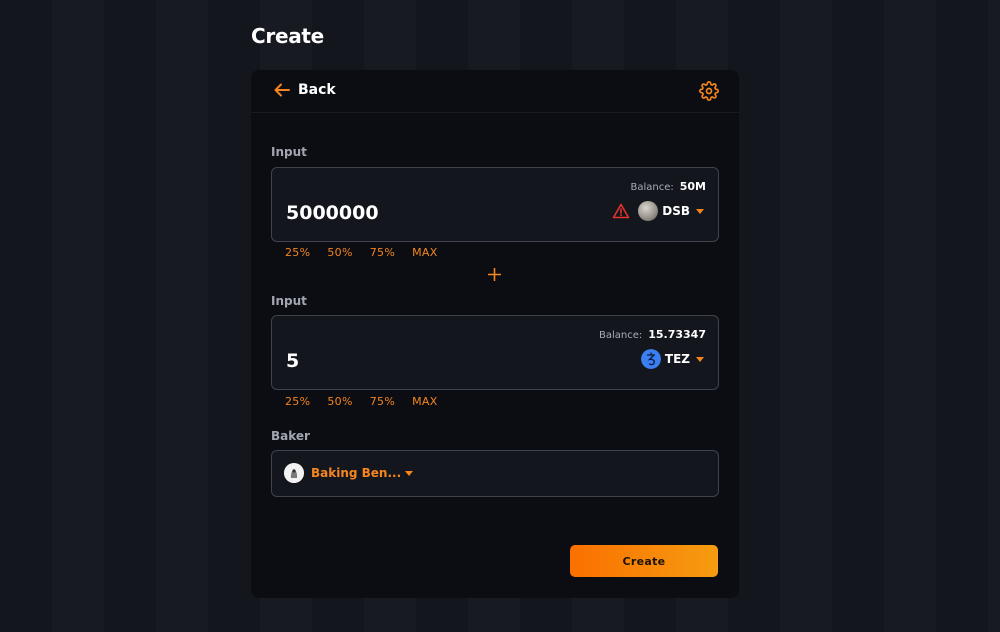 The image size is (1000, 632). I want to click on tez-token-icon, so click(650, 359).